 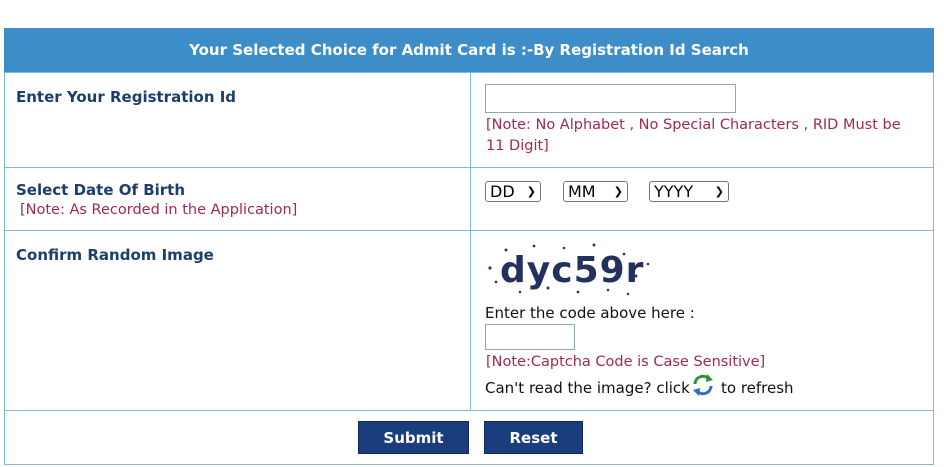 I want to click on captcha-input, so click(x=530, y=337).